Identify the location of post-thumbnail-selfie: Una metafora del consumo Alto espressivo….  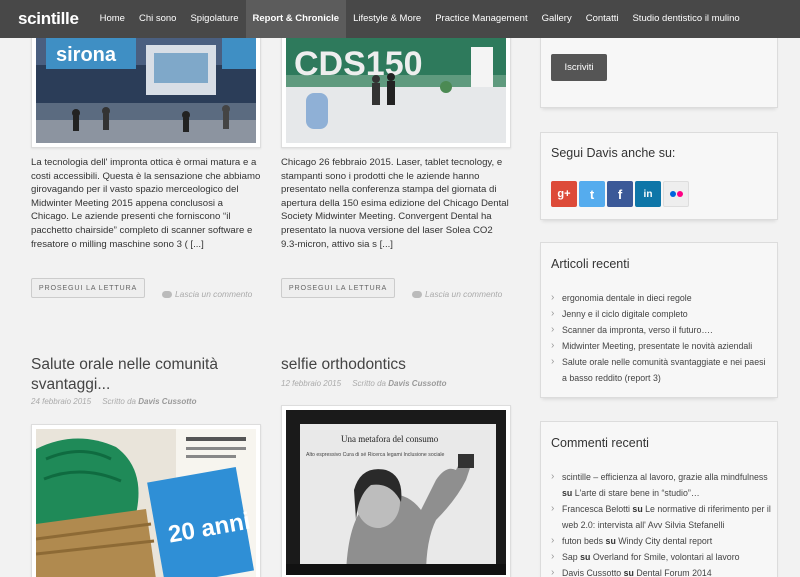
(396, 491).